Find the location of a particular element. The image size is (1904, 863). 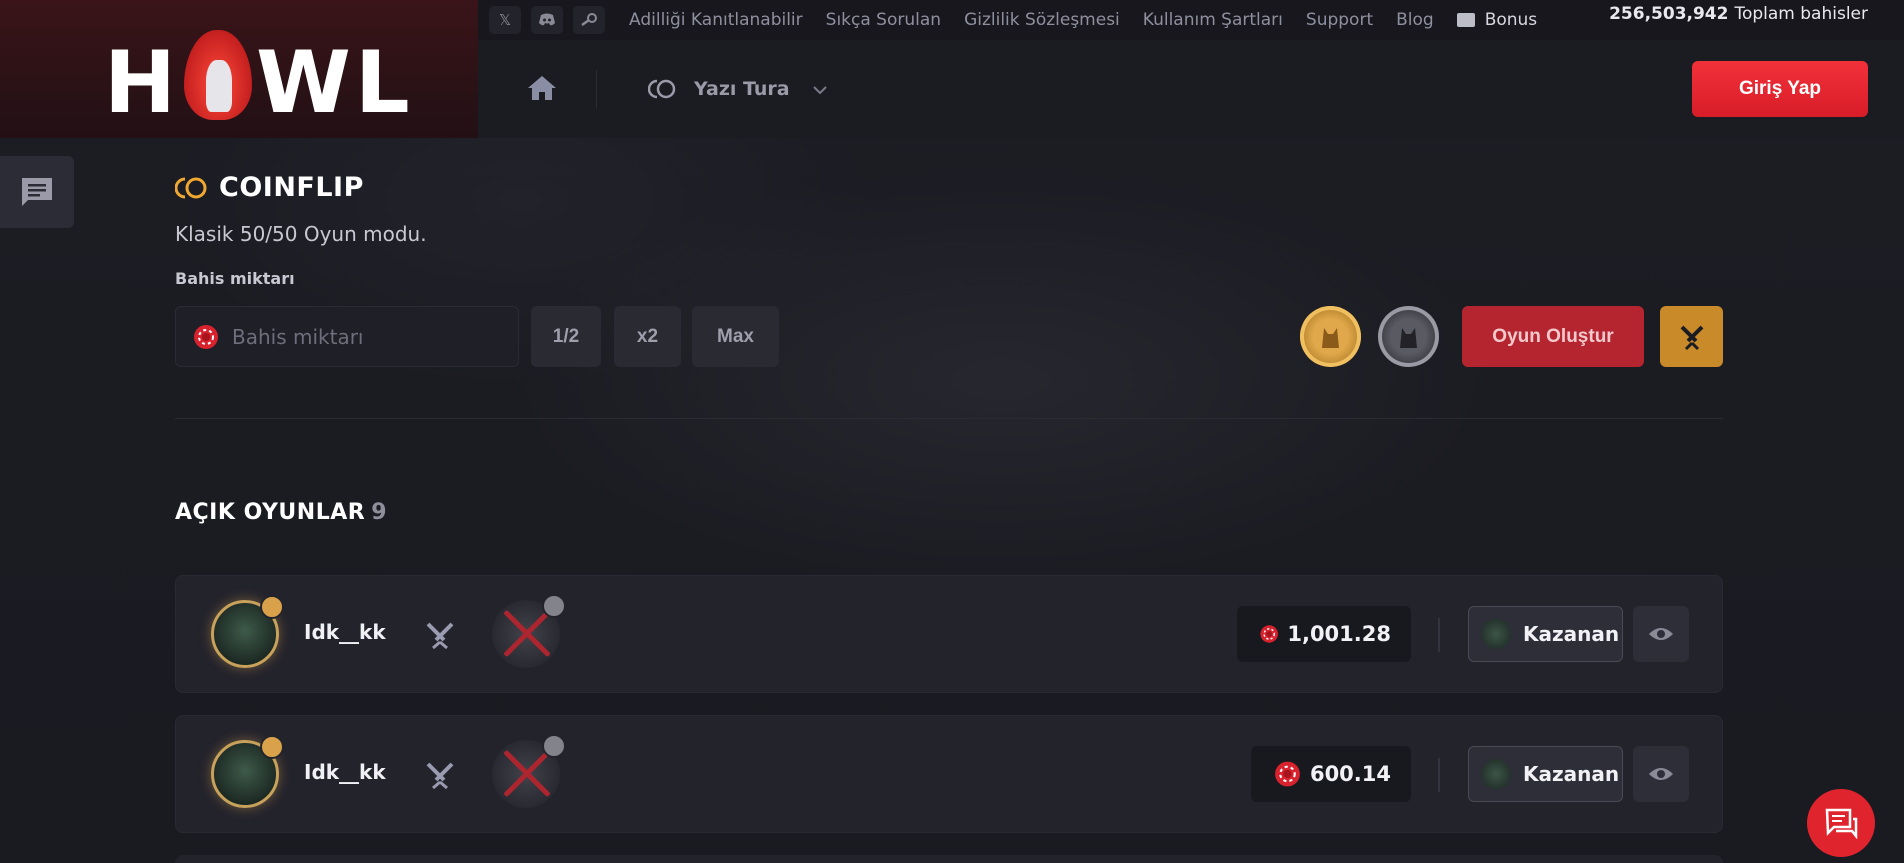

game-selector-label: Yazı Tura is located at coordinates (742, 89).